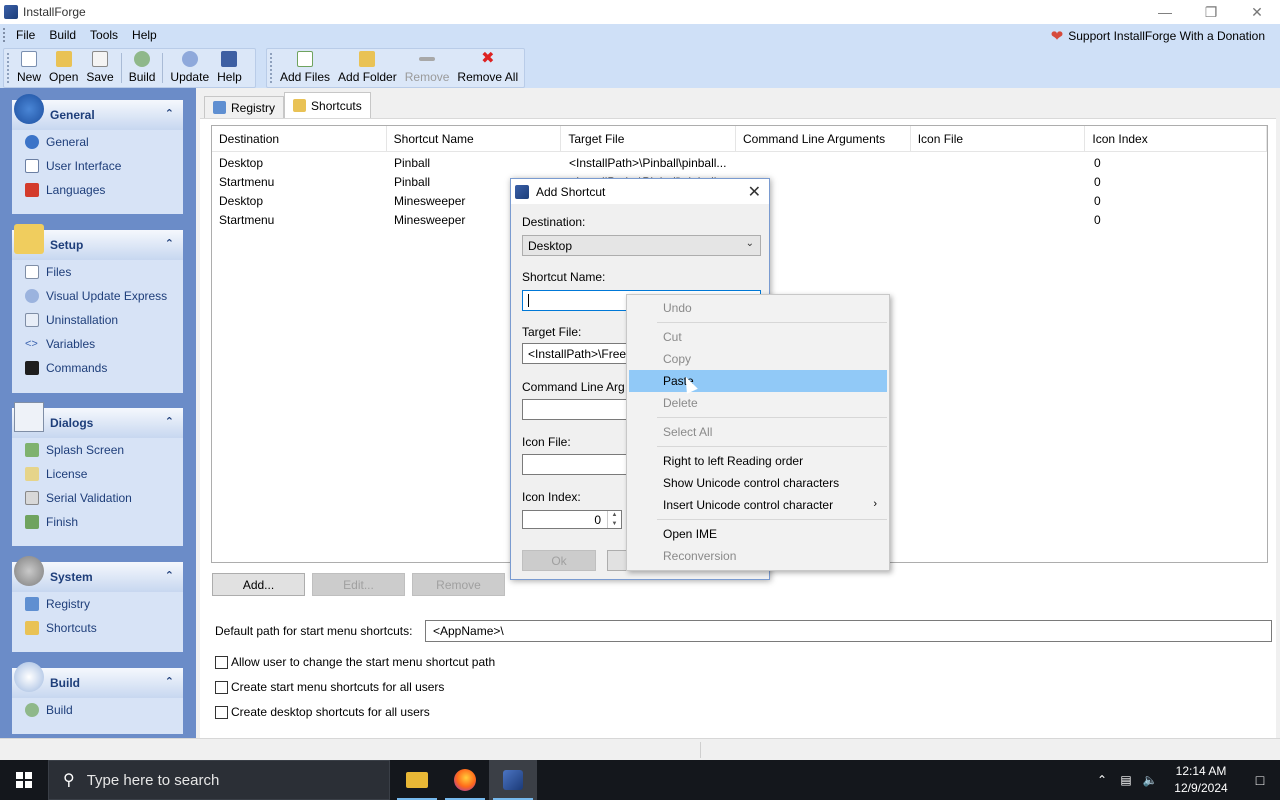  What do you see at coordinates (97, 344) in the screenshot?
I see `sidebar-item-variables: <> Variables` at bounding box center [97, 344].